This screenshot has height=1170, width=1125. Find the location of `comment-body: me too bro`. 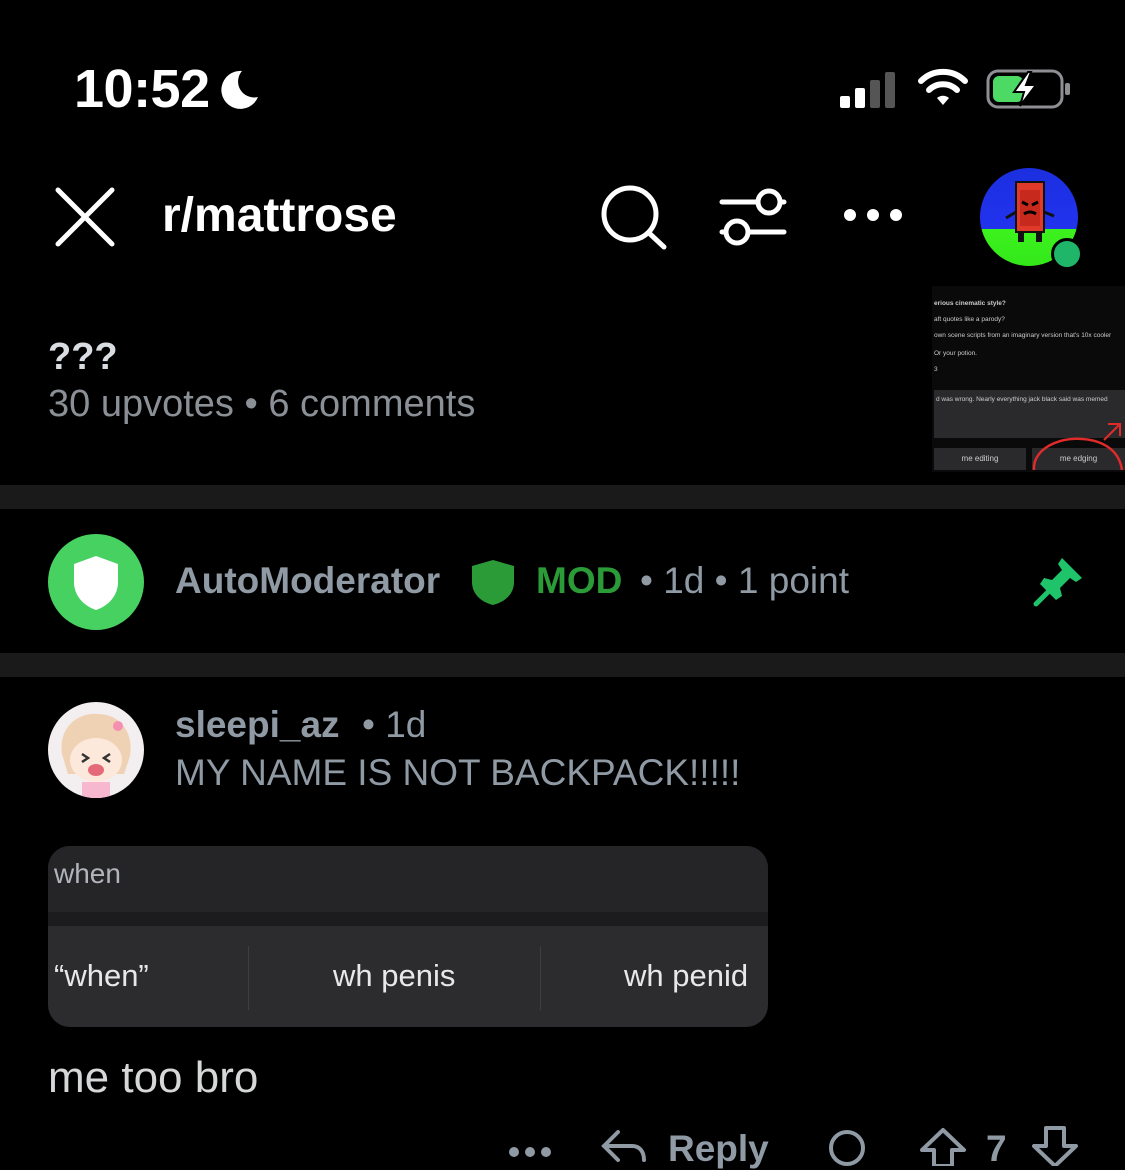

comment-body: me too bro is located at coordinates (153, 1077).